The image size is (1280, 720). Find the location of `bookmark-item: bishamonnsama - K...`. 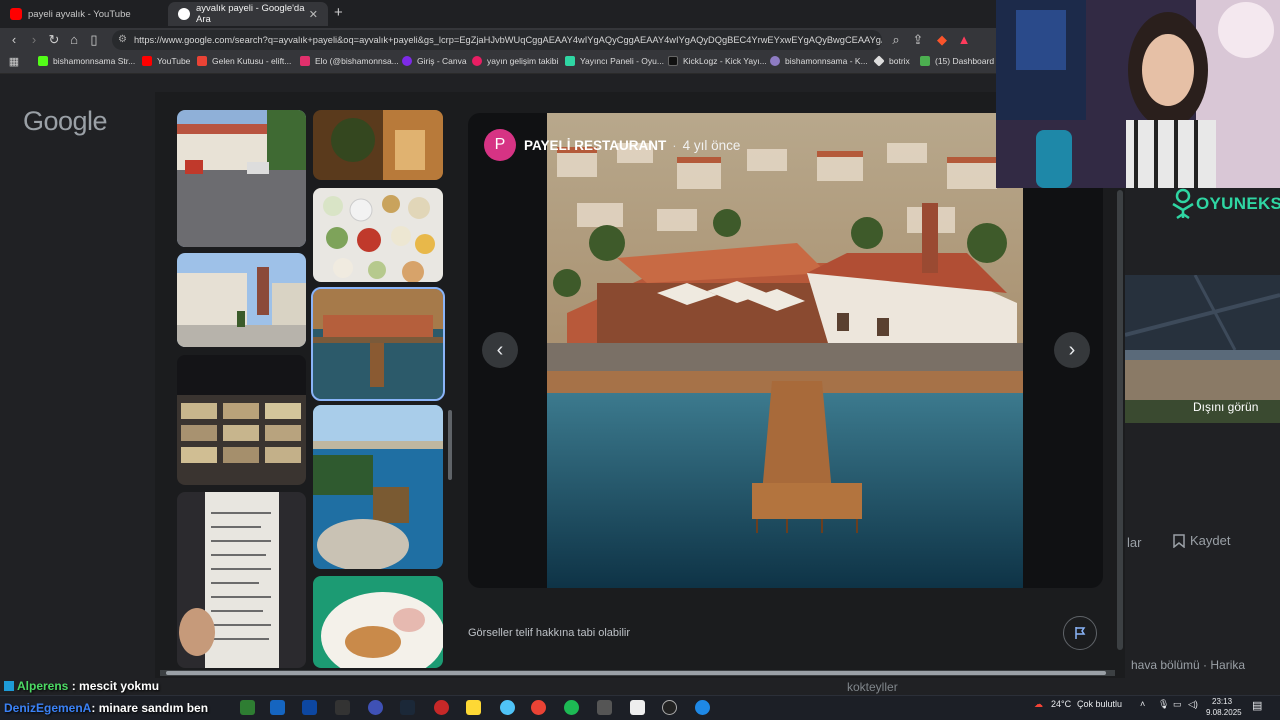

bookmark-item: bishamonnsama - K... is located at coordinates (819, 61).